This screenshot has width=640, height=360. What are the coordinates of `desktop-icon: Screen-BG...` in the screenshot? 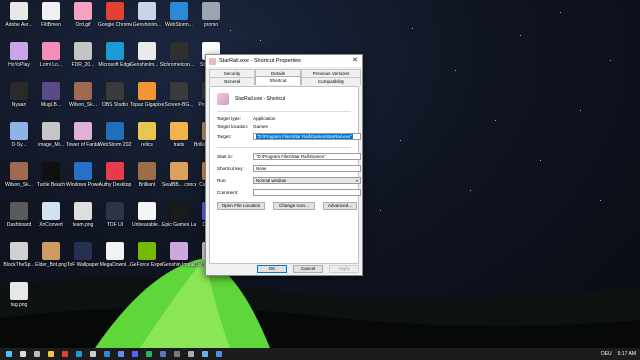 It's located at (179, 95).